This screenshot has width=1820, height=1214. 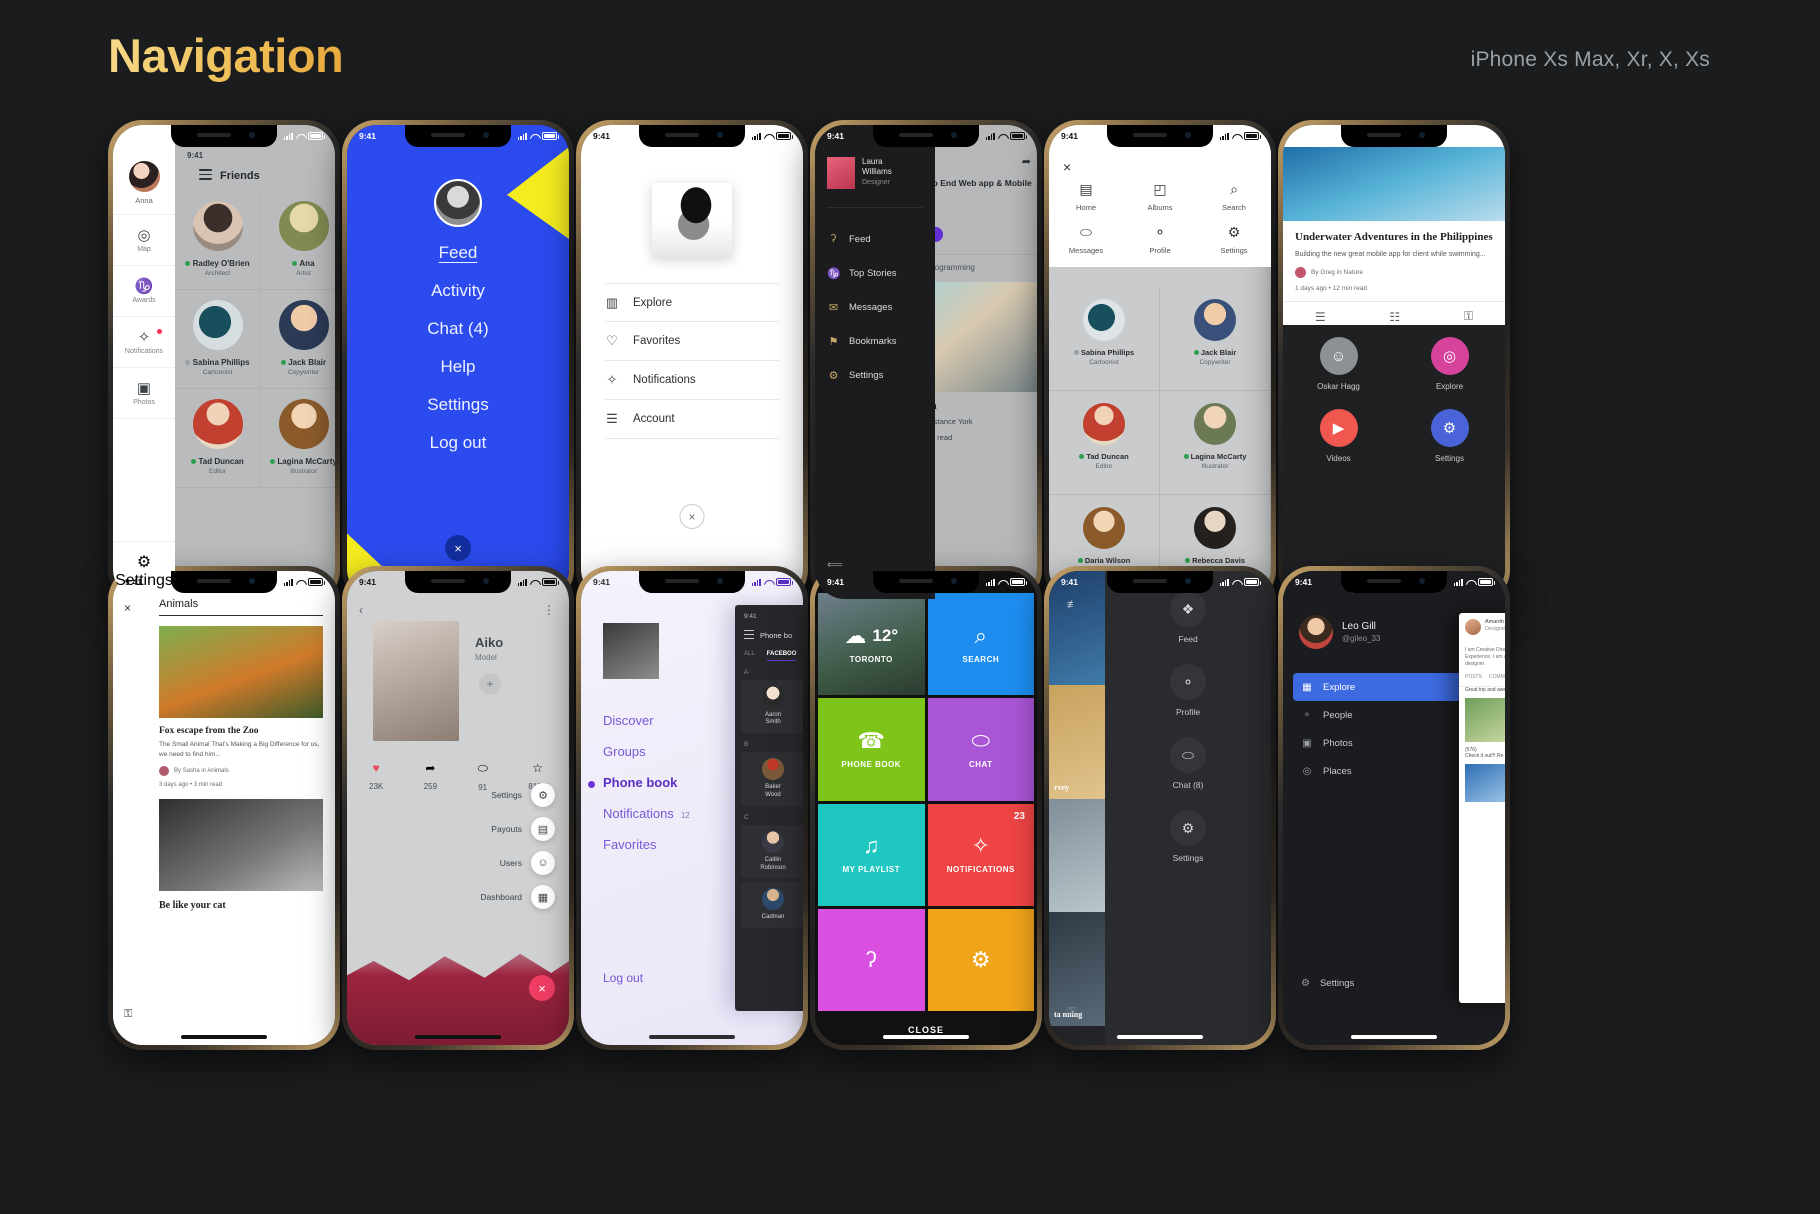 I want to click on action-users: Users ☺, so click(x=517, y=863).